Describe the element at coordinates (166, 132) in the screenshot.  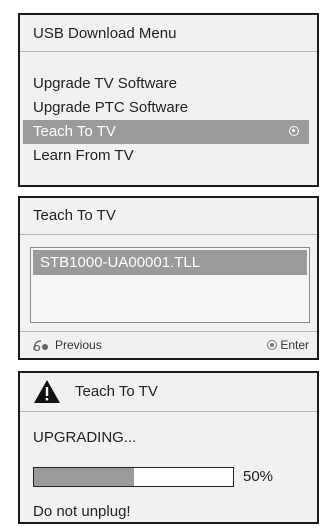
I see `menu-item-teach-to-tv: Teach To TV` at that location.